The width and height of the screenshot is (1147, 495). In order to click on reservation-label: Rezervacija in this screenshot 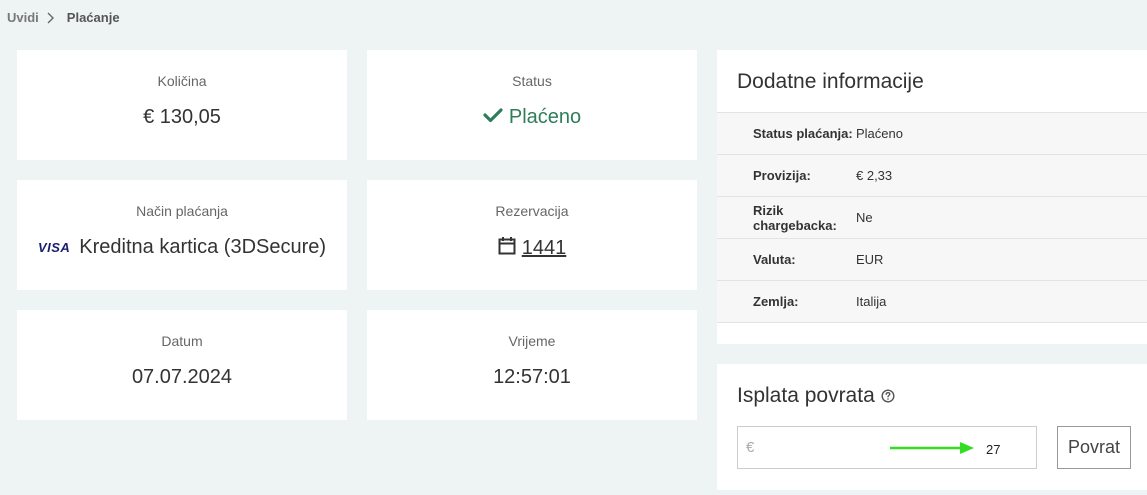, I will do `click(532, 211)`.